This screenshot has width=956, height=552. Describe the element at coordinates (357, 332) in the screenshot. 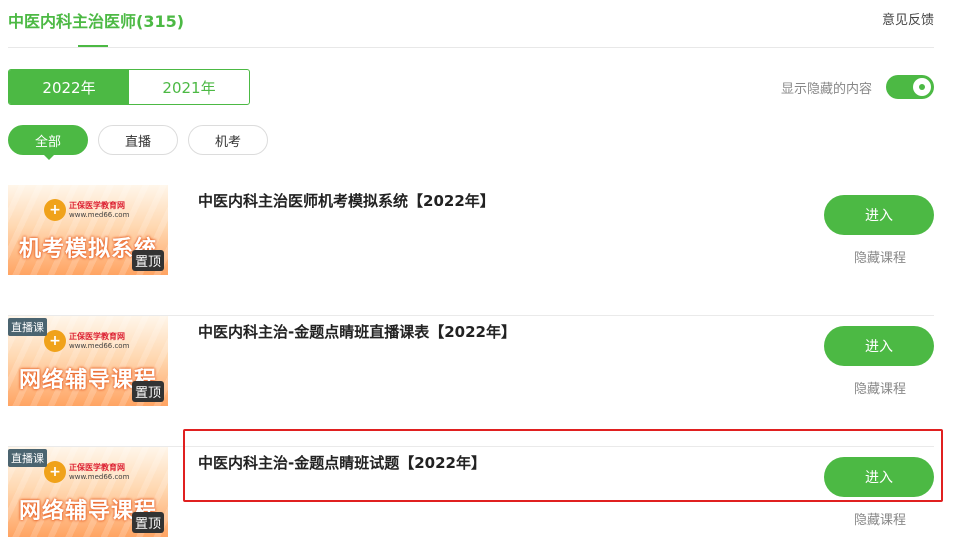

I see `course-title: 中医内科主治-金题点睛班直播课表【2022年】` at that location.